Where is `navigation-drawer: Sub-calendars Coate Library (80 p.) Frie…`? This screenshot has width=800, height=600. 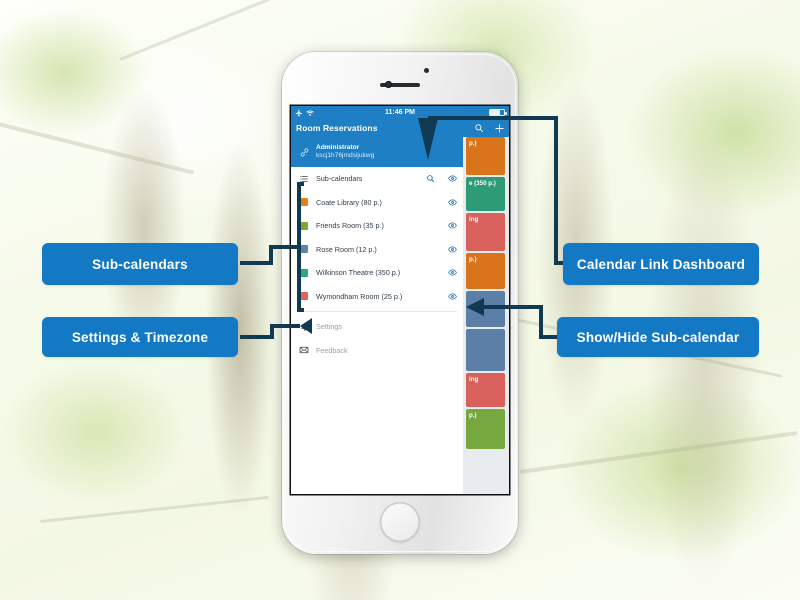
navigation-drawer: Sub-calendars Coate Library (80 p.) Frie… is located at coordinates (377, 330).